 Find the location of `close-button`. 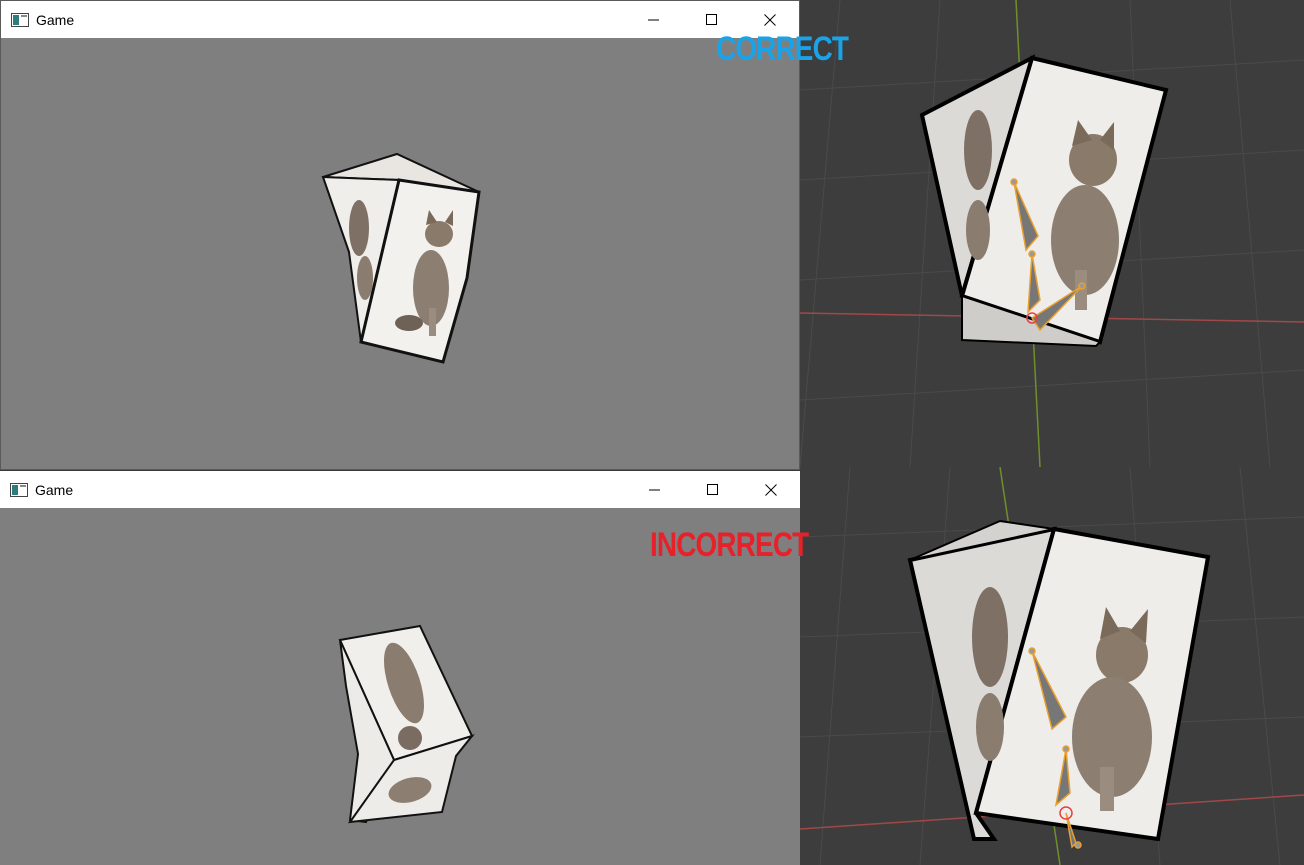

close-button is located at coordinates (771, 489).